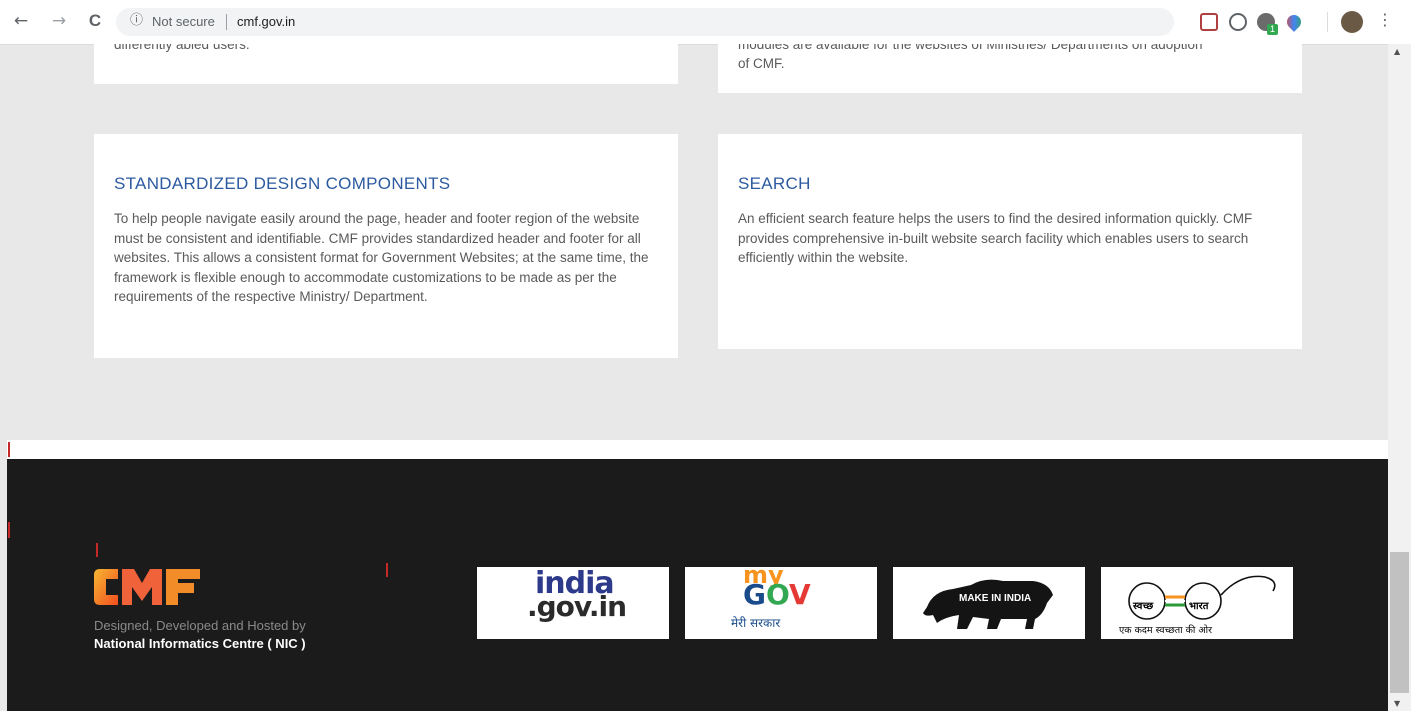  I want to click on mygov-tagline: मेरी सरकार, so click(756, 623).